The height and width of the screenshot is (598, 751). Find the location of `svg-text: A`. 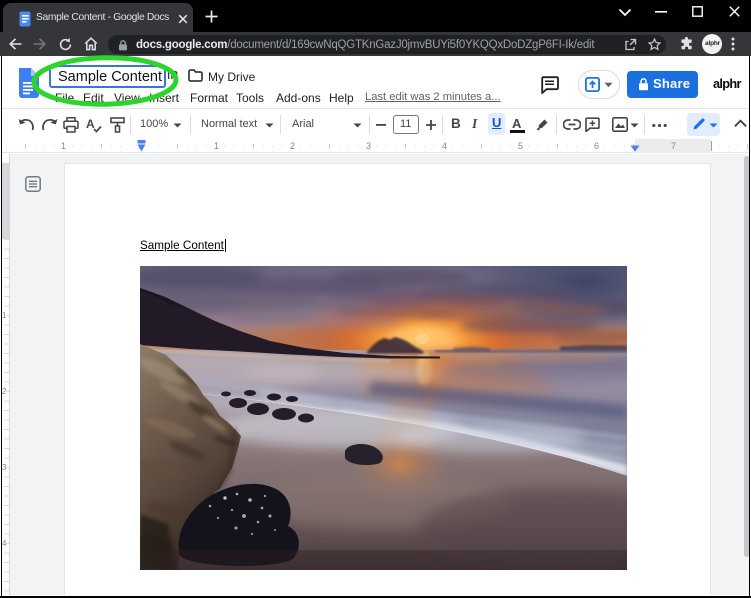

svg-text: A is located at coordinates (90, 124).